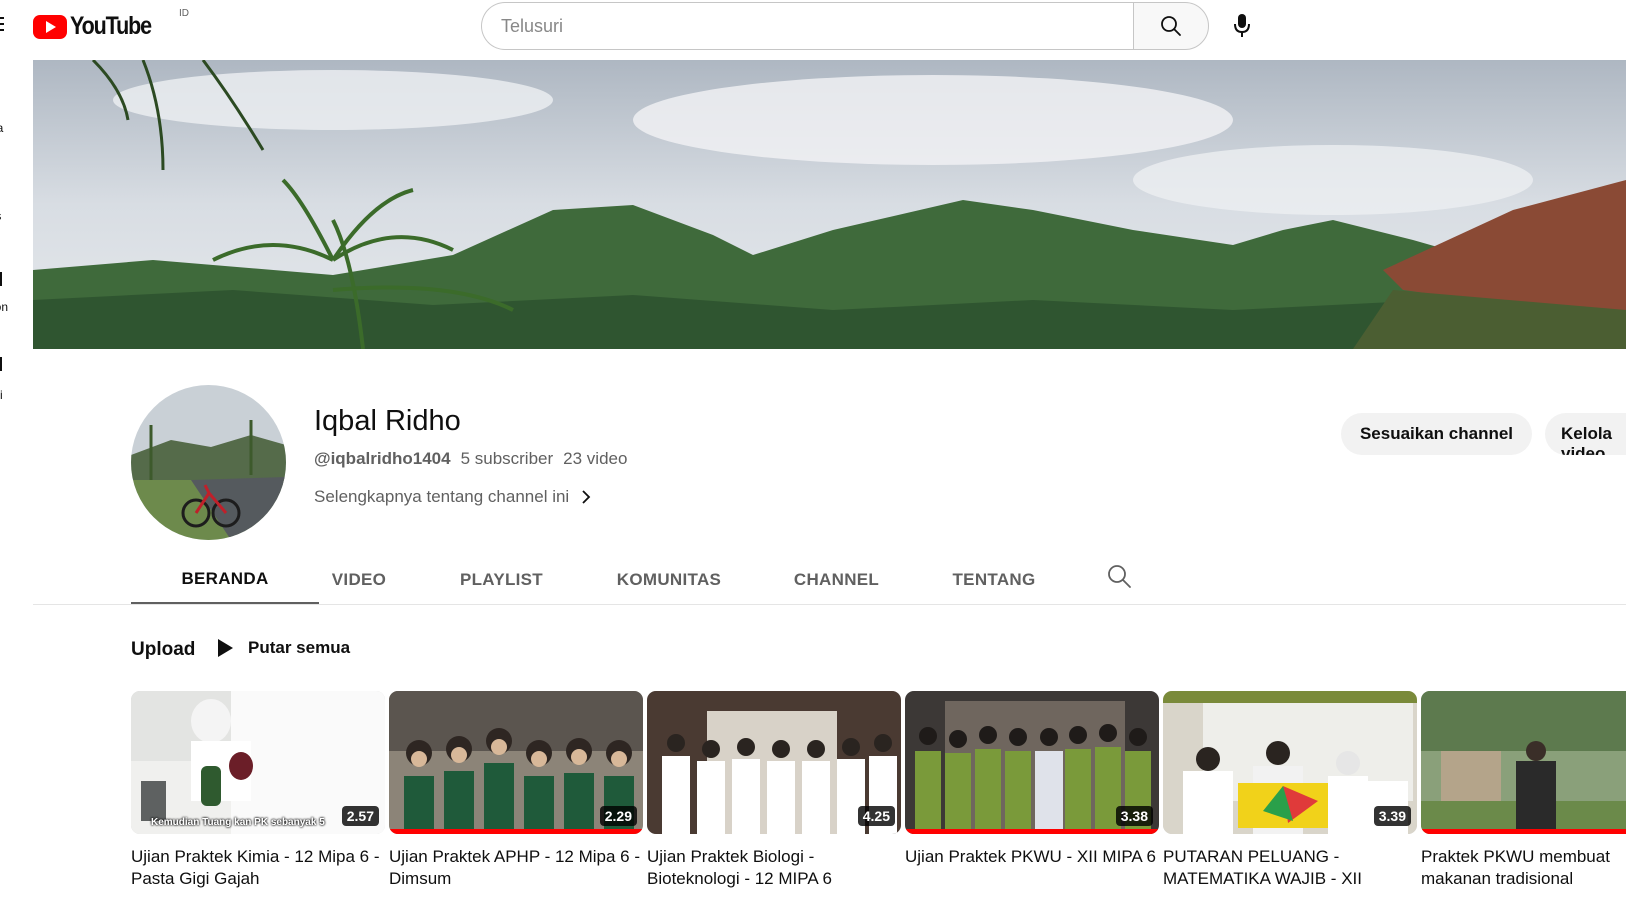 The height and width of the screenshot is (915, 1626). I want to click on video-title: Ujian Praktek APHP - 12 Mipa 6 - Dimsum, so click(516, 868).